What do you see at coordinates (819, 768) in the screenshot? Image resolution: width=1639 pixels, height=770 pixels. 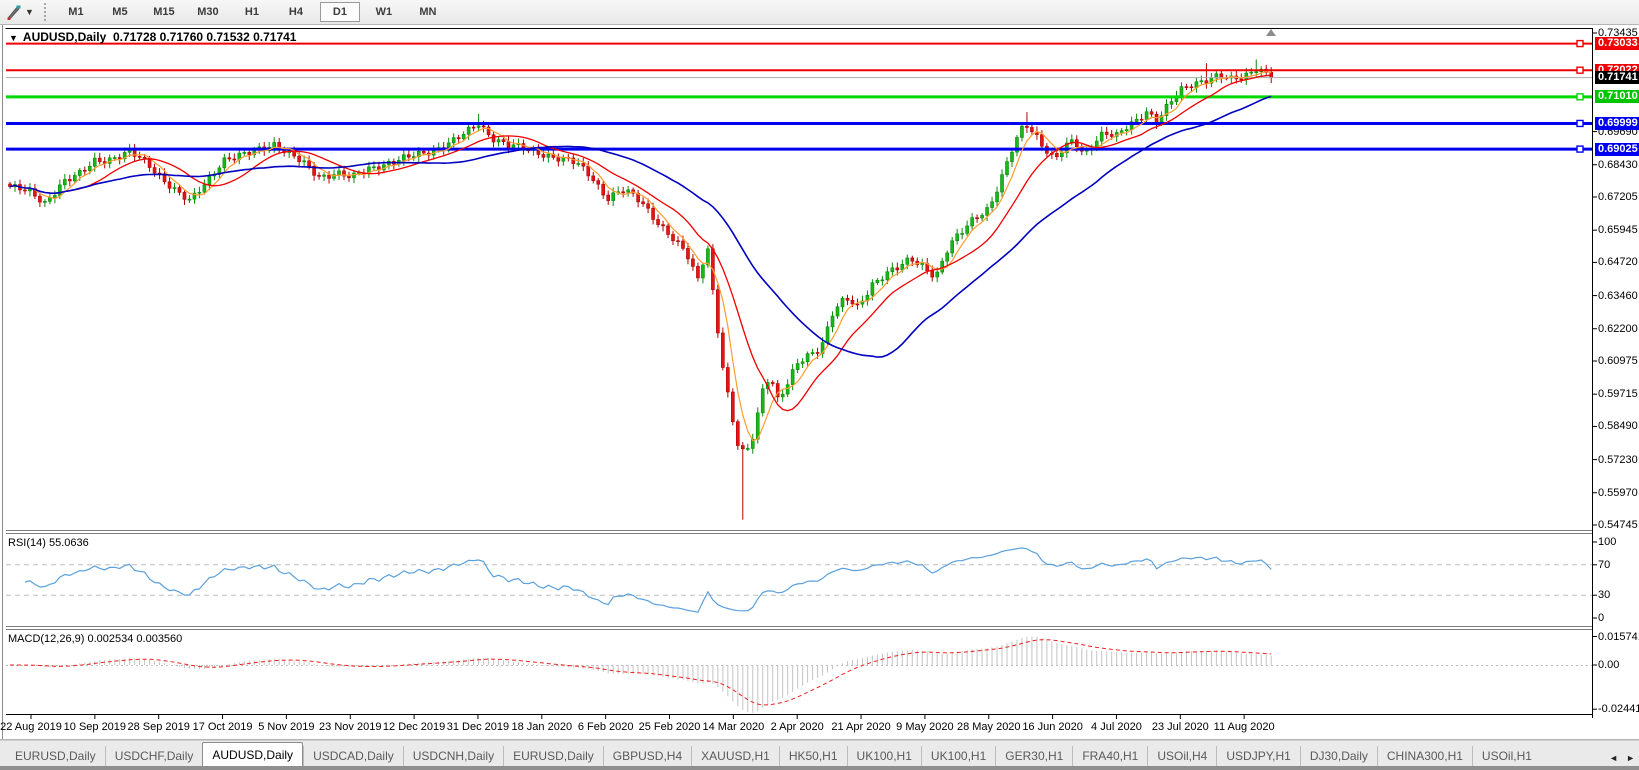 I see `status-bar-edge` at bounding box center [819, 768].